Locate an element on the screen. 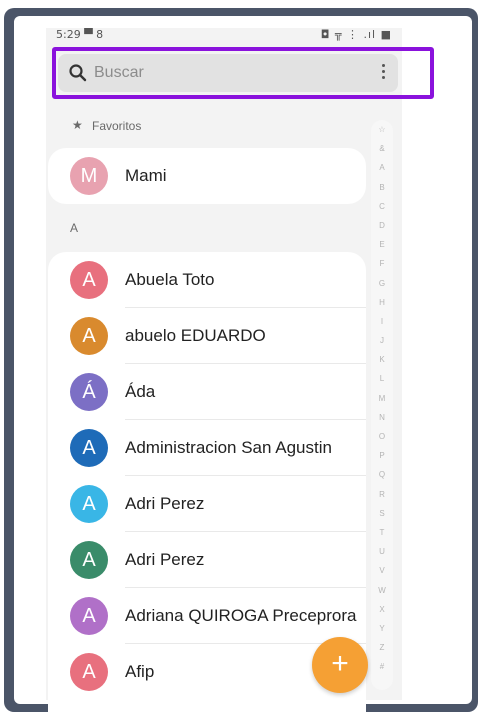 This screenshot has width=483, height=718. contact-name: Áda is located at coordinates (140, 391).